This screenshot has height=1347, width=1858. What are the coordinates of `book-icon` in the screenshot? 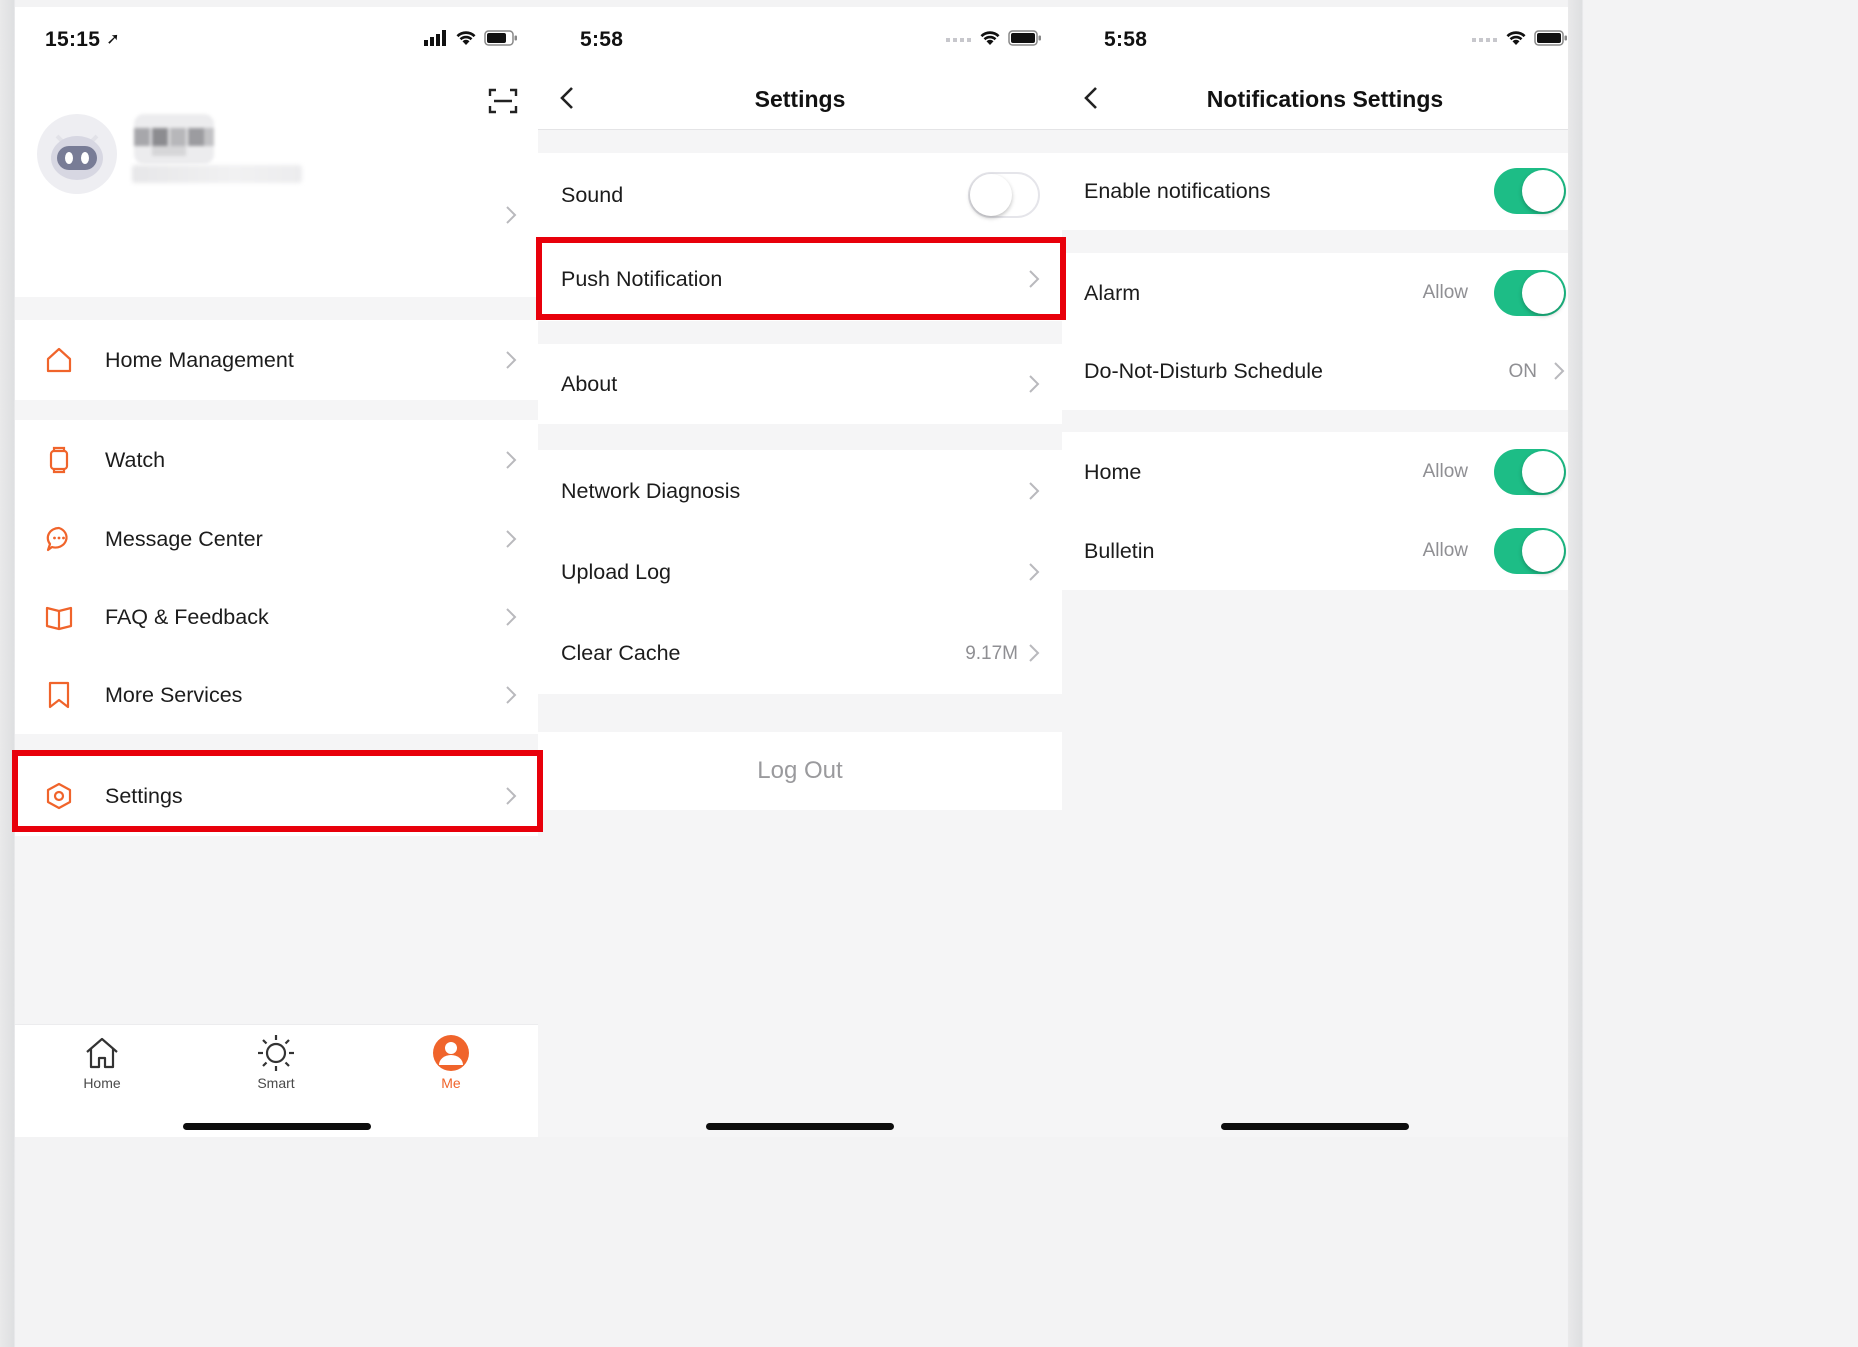 It's located at (59, 618).